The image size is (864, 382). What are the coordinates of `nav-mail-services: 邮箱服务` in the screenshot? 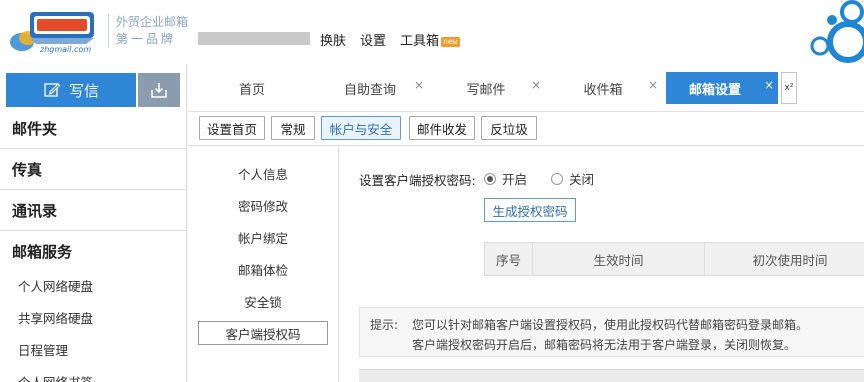 It's located at (93, 251).